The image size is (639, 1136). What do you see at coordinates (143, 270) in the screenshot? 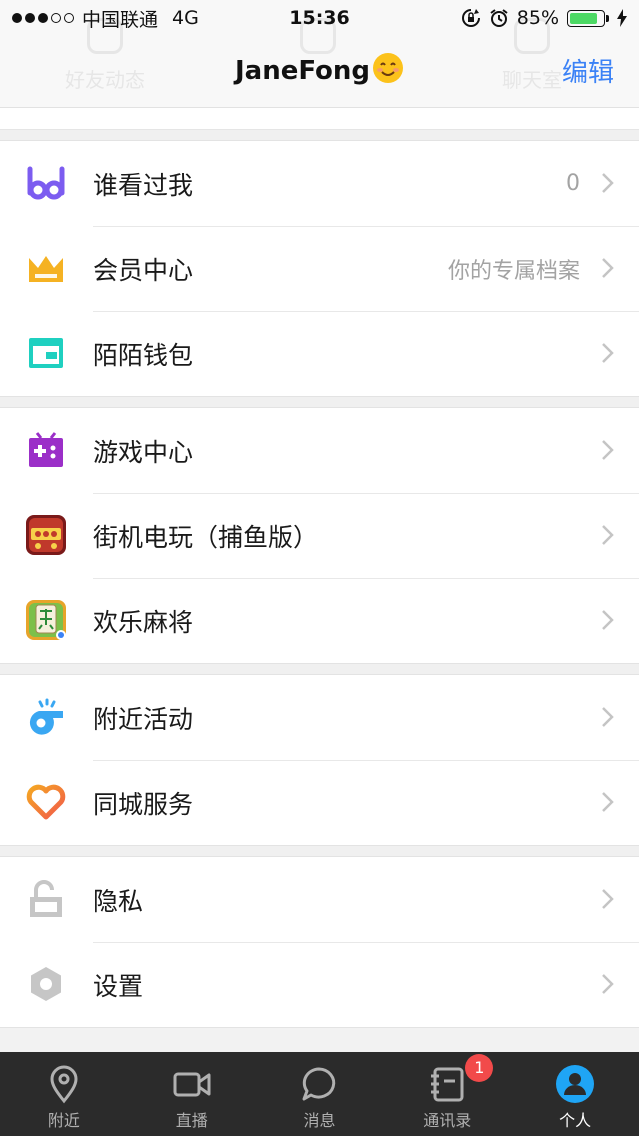
I see `menu-label: 会员中心` at bounding box center [143, 270].